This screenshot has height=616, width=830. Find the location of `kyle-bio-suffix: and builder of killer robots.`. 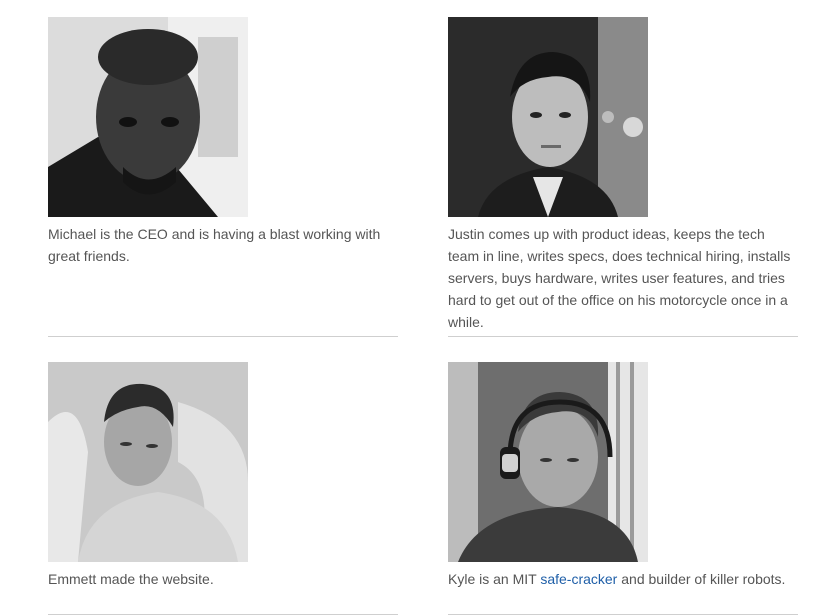

kyle-bio-suffix: and builder of killer robots. is located at coordinates (701, 579).